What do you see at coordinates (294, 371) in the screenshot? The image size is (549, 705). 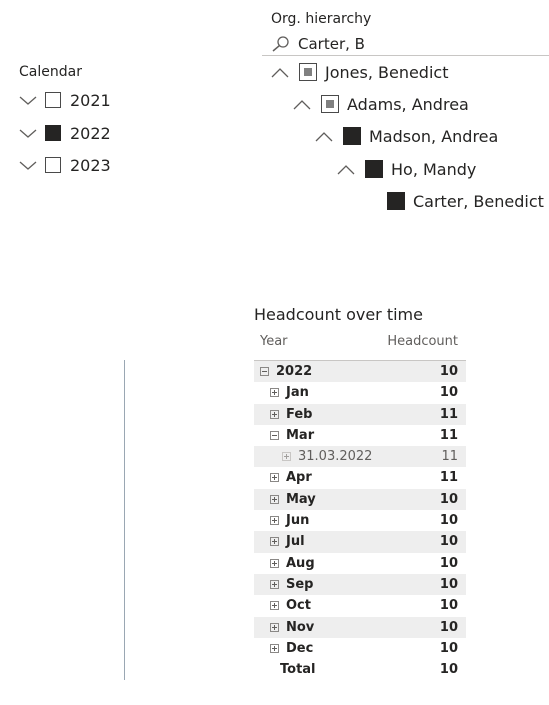 I see `row-label: 2022` at bounding box center [294, 371].